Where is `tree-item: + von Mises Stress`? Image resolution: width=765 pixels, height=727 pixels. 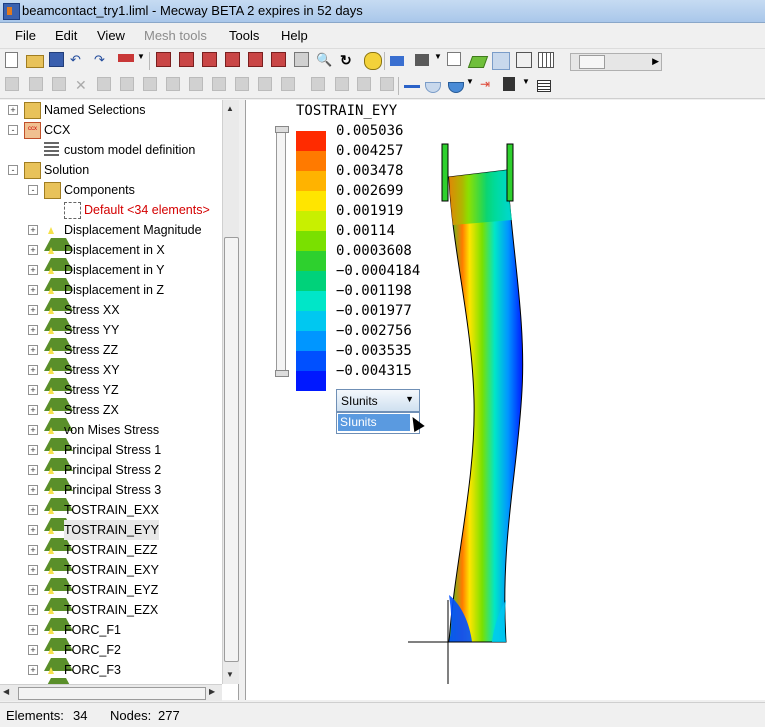
tree-item: + von Mises Stress is located at coordinates (111, 435).